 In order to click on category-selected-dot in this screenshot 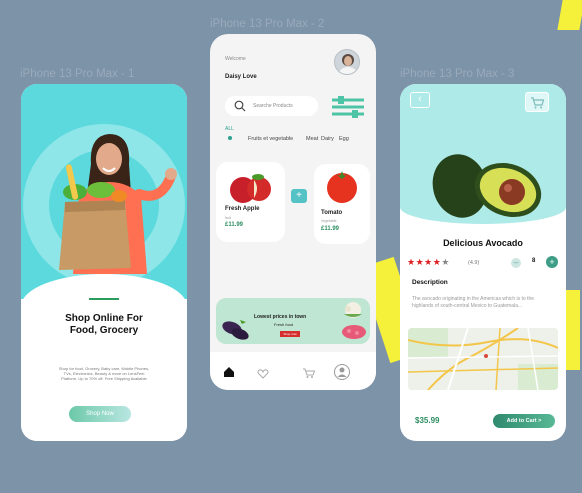, I will do `click(230, 138)`.